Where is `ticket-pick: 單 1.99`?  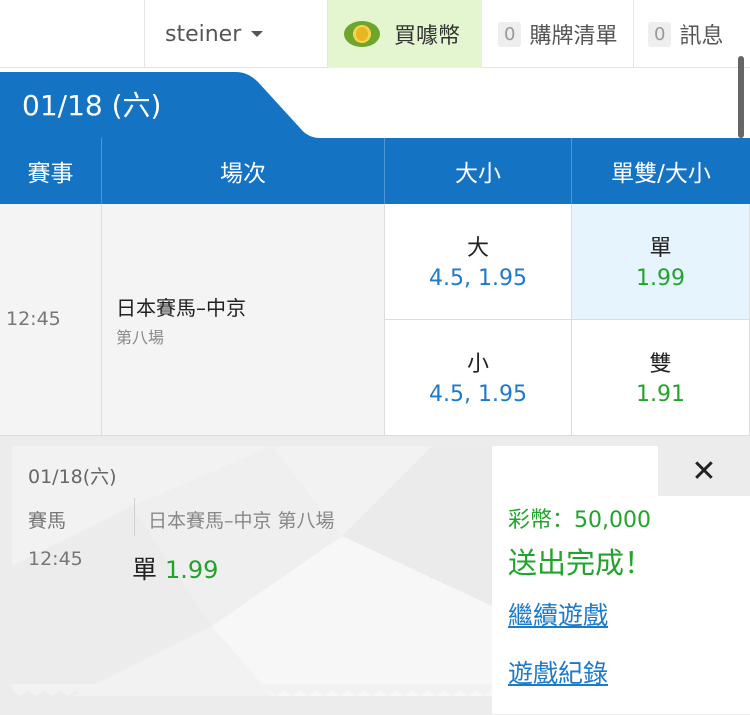 ticket-pick: 單 1.99 is located at coordinates (175, 568).